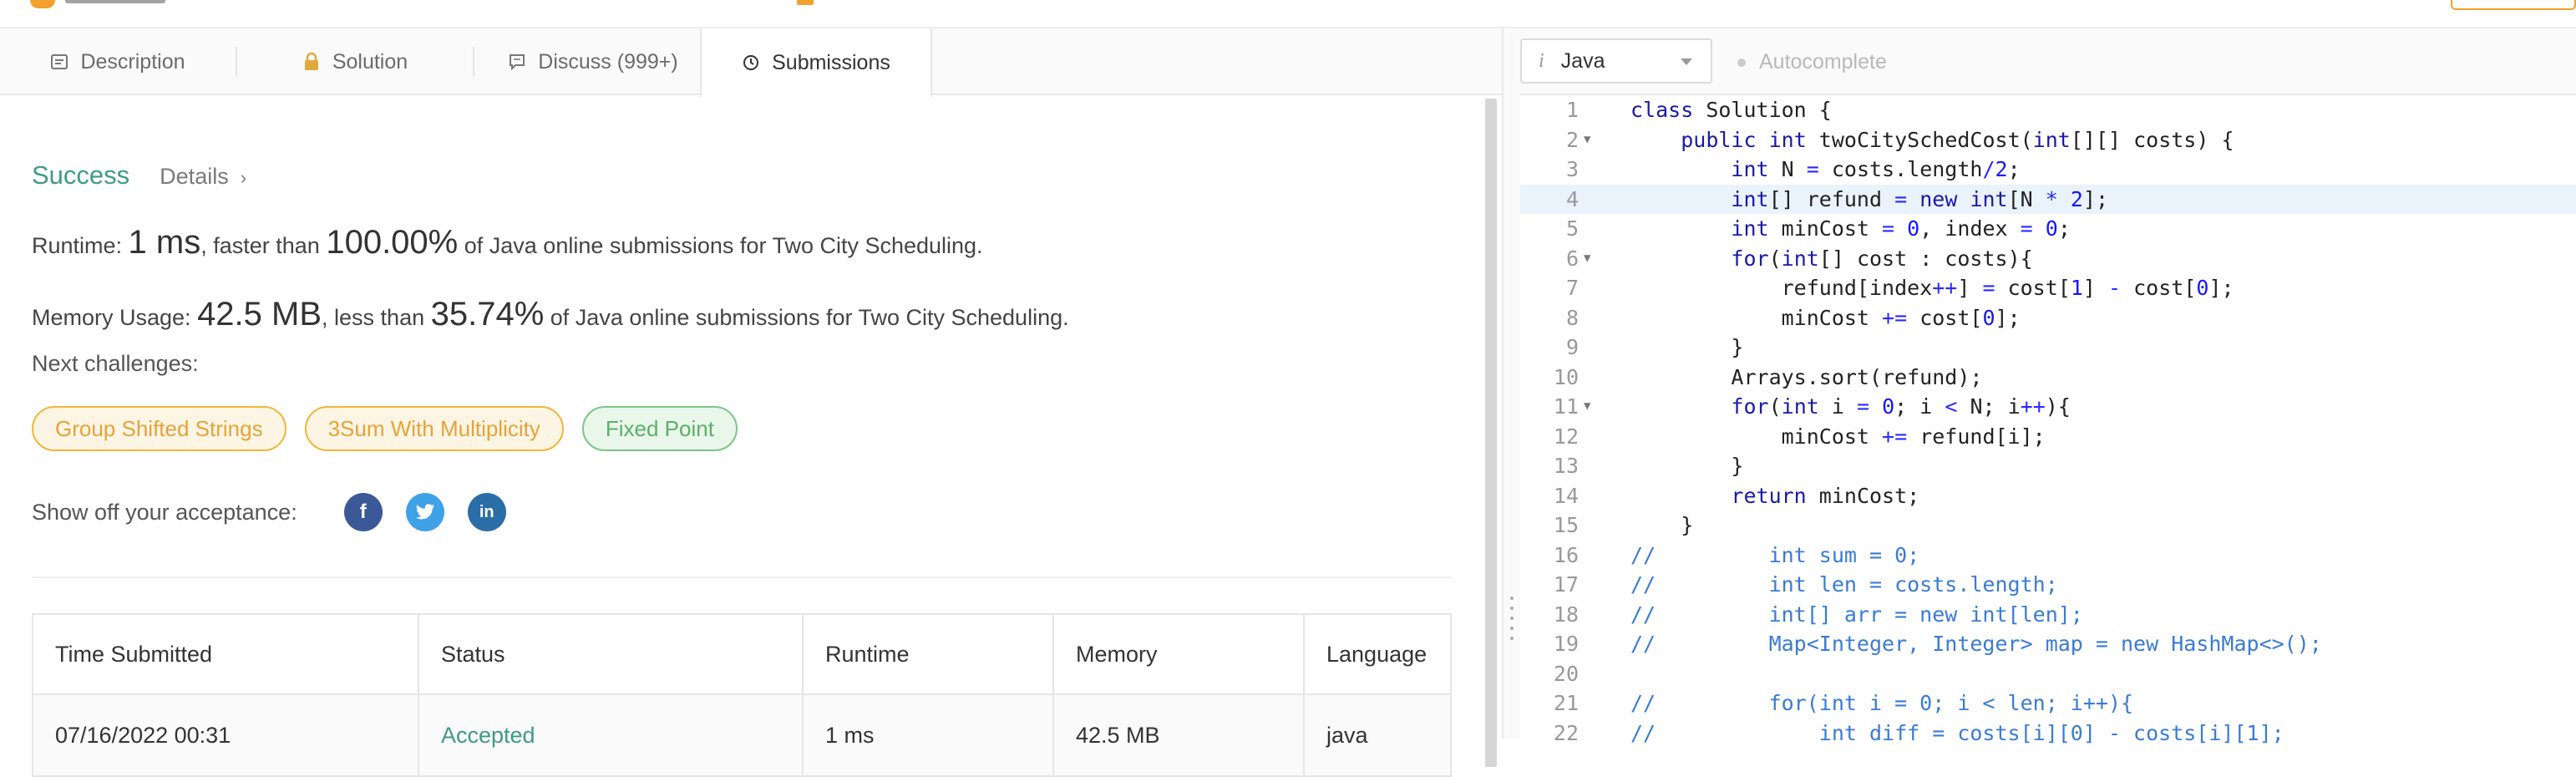  What do you see at coordinates (2048, 495) in the screenshot?
I see `code-line: 14 return minCost;` at bounding box center [2048, 495].